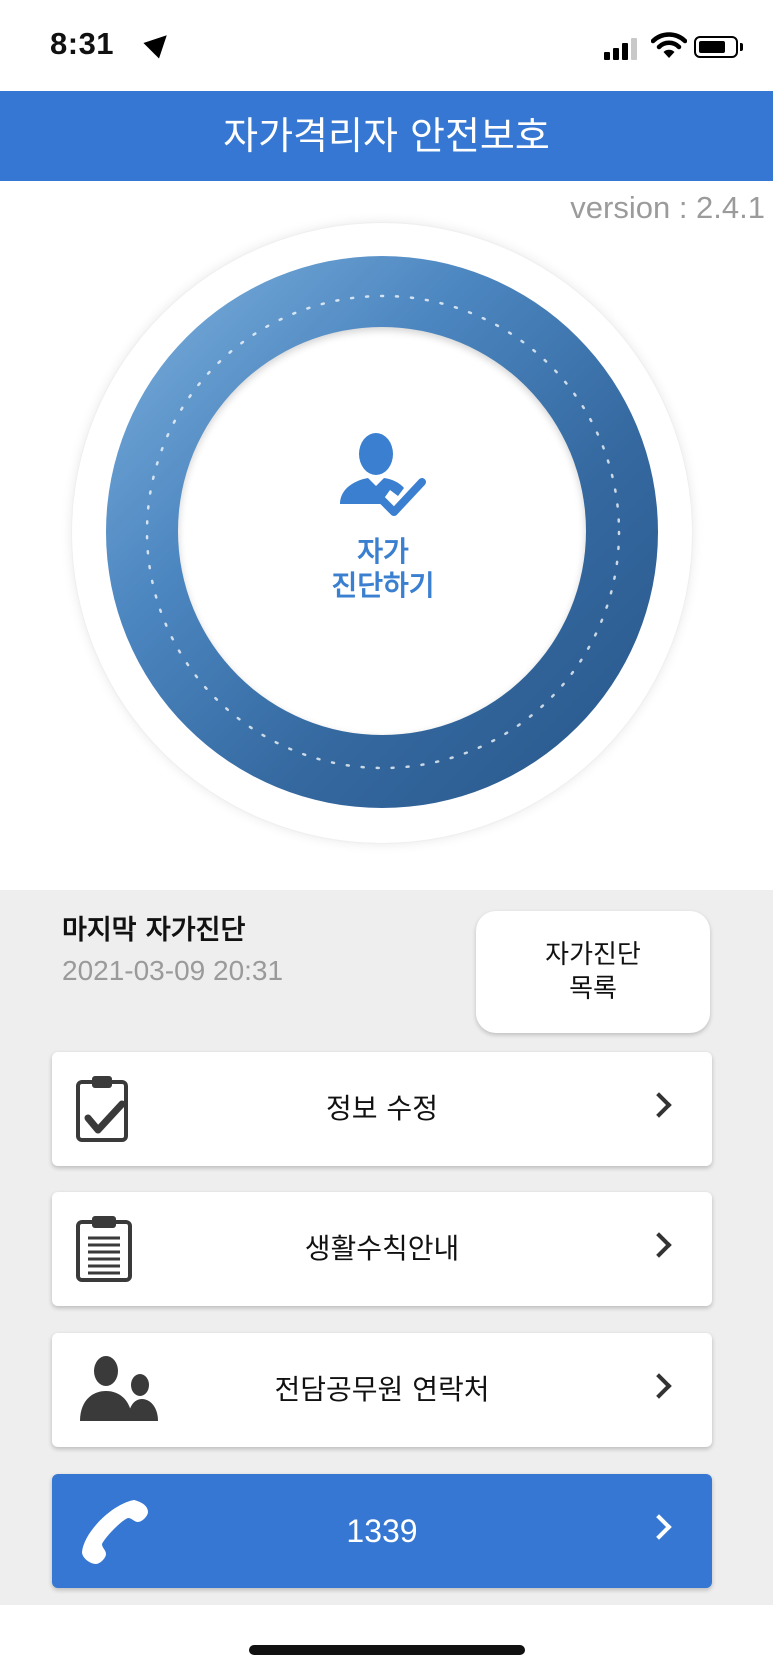 The height and width of the screenshot is (1674, 773). I want to click on self-check-label: 자가 진단하기, so click(383, 569).